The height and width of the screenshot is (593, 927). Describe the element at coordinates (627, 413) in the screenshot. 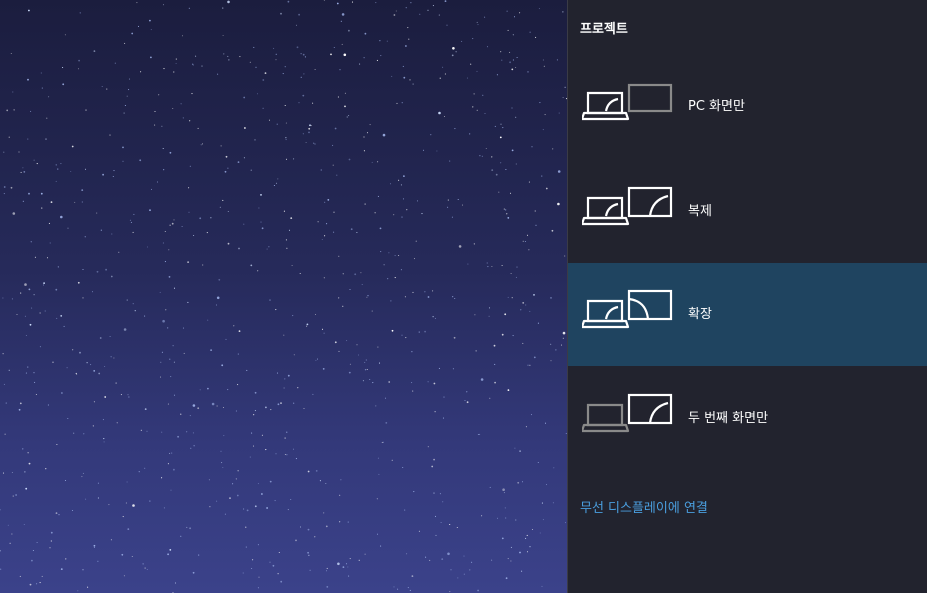

I see `second-screen-only-icon` at that location.